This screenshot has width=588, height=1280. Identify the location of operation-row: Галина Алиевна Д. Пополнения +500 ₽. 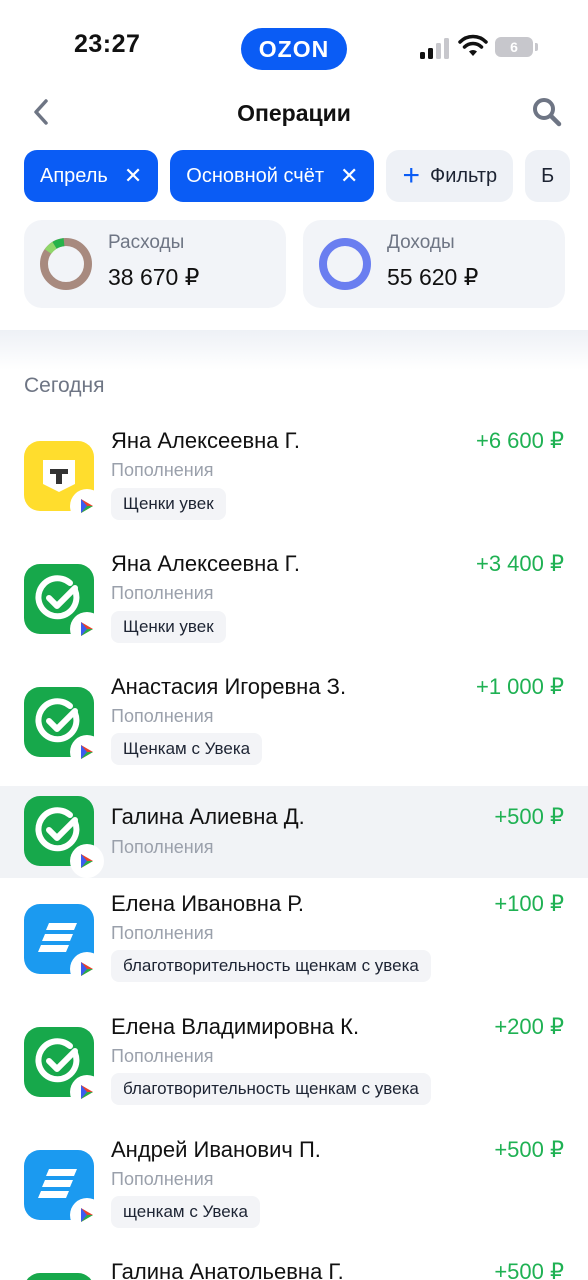
(294, 832).